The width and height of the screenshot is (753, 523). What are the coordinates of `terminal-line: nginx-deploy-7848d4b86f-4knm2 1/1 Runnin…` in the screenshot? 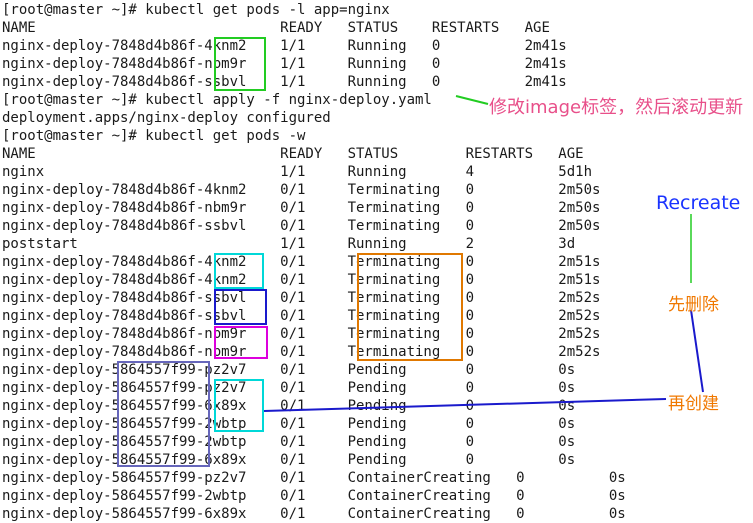 It's located at (284, 46).